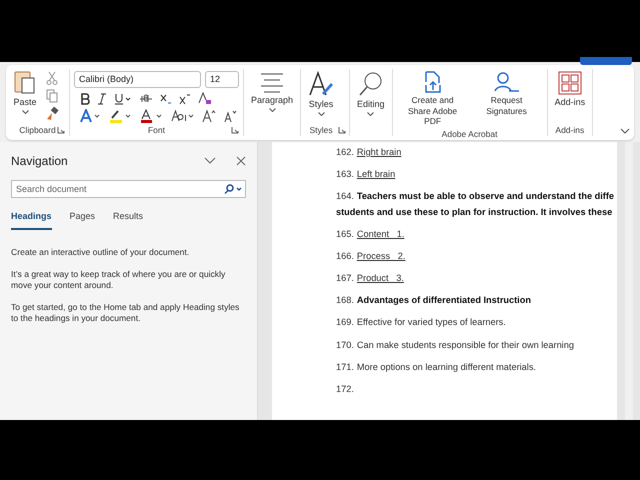 This screenshot has width=640, height=480. I want to click on group-label: Font, so click(156, 129).